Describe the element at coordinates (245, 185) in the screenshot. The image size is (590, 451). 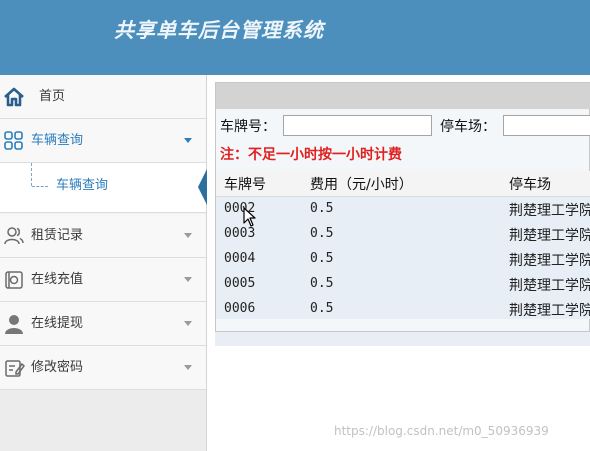
I see `column-header-plate: 车牌号` at that location.